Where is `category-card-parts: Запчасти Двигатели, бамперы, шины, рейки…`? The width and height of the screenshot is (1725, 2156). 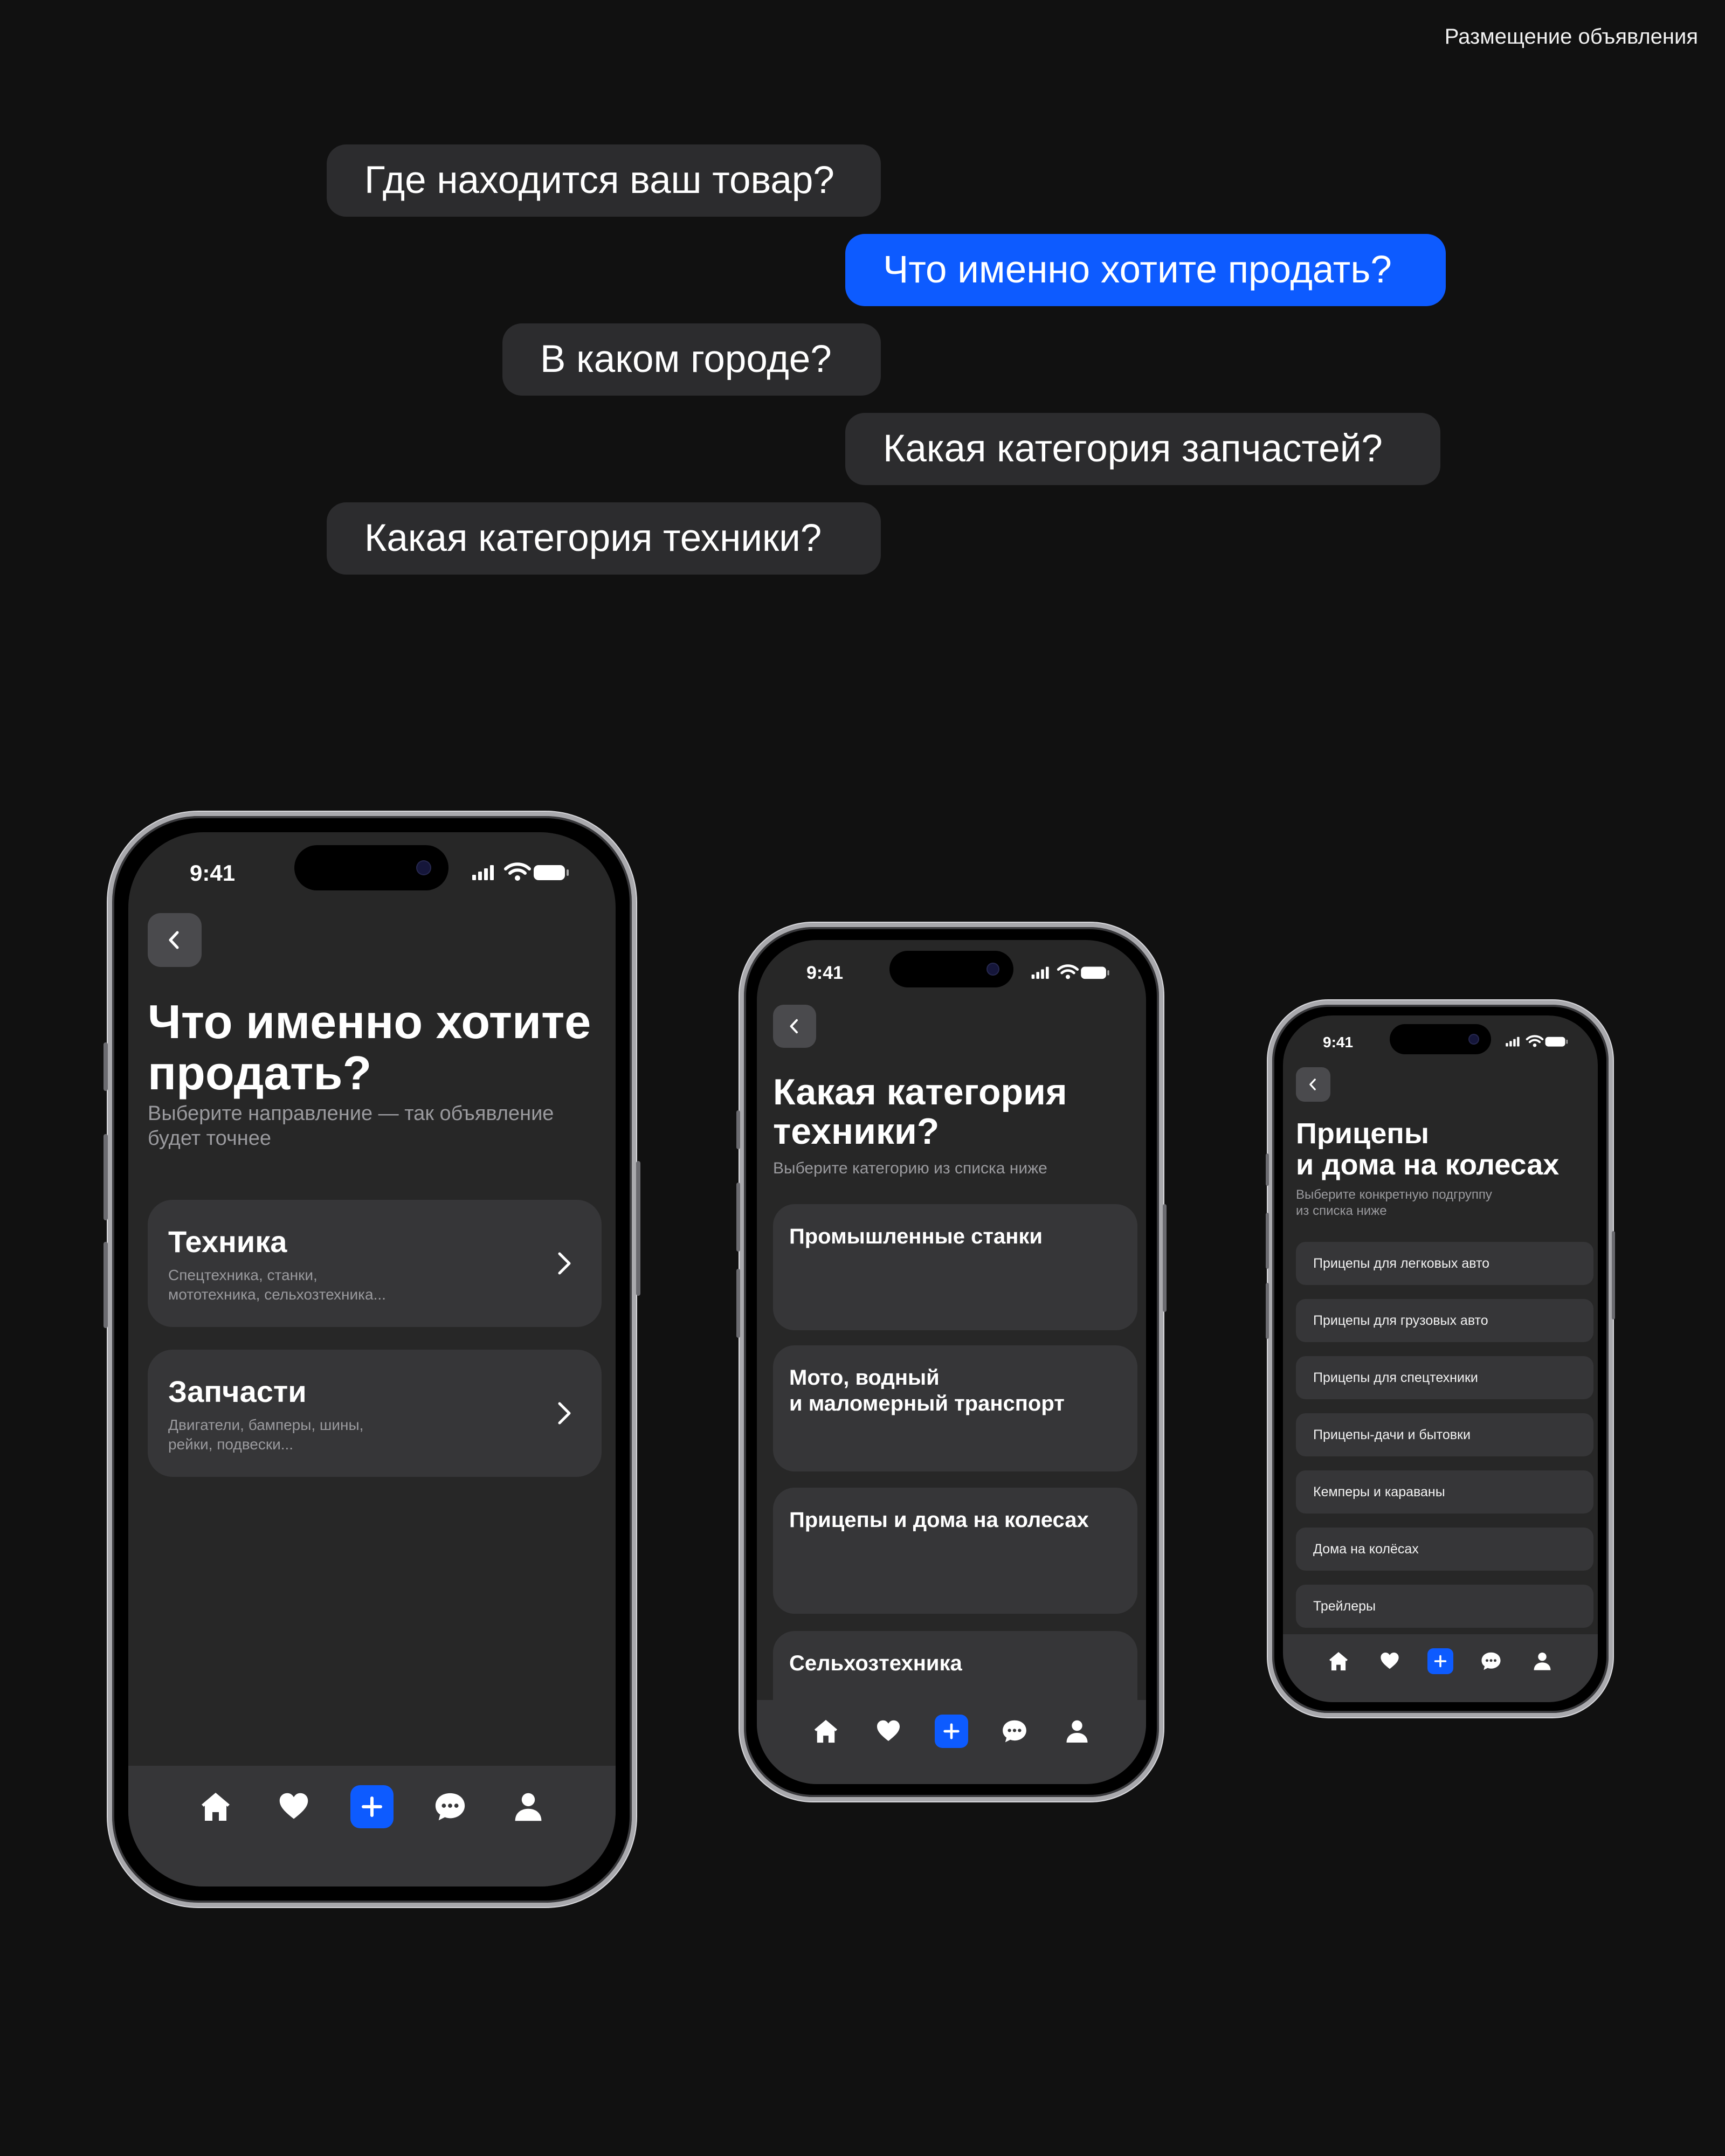
category-card-parts: Запчасти Двигатели, бамперы, шины, рейки… is located at coordinates (375, 1413).